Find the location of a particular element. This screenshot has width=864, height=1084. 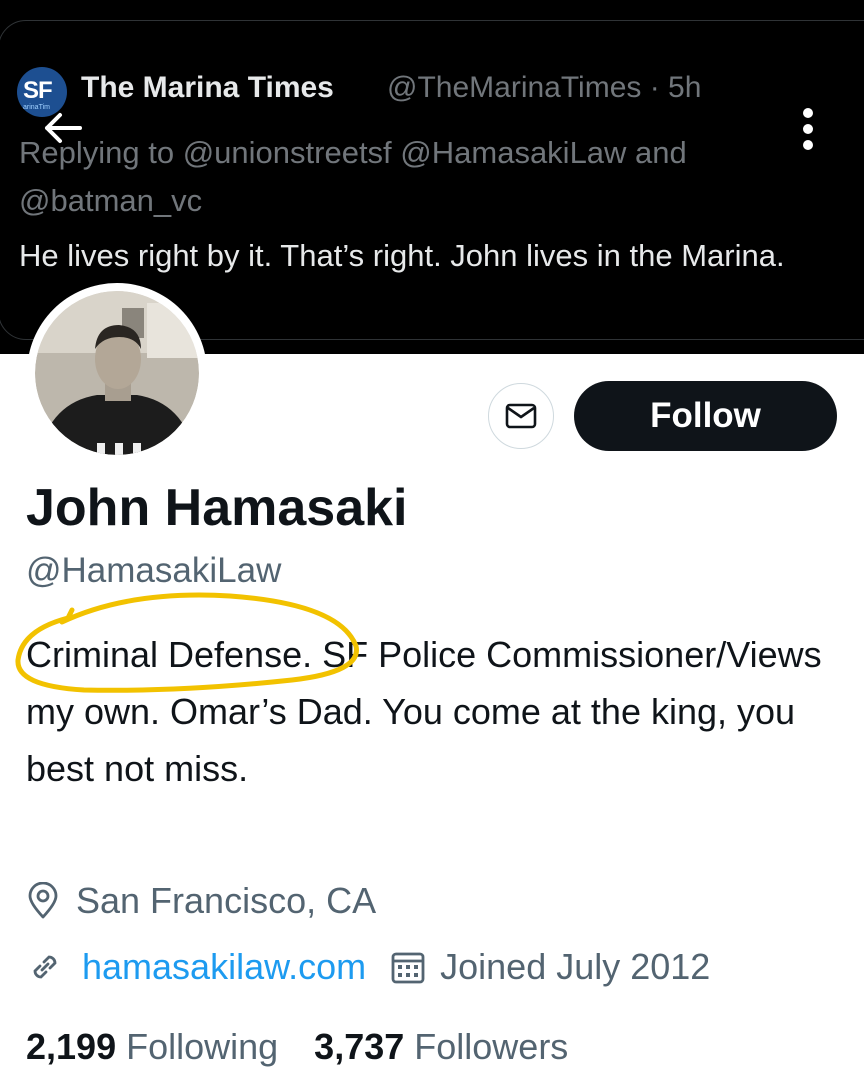

more-vertical-icon is located at coordinates (808, 129).